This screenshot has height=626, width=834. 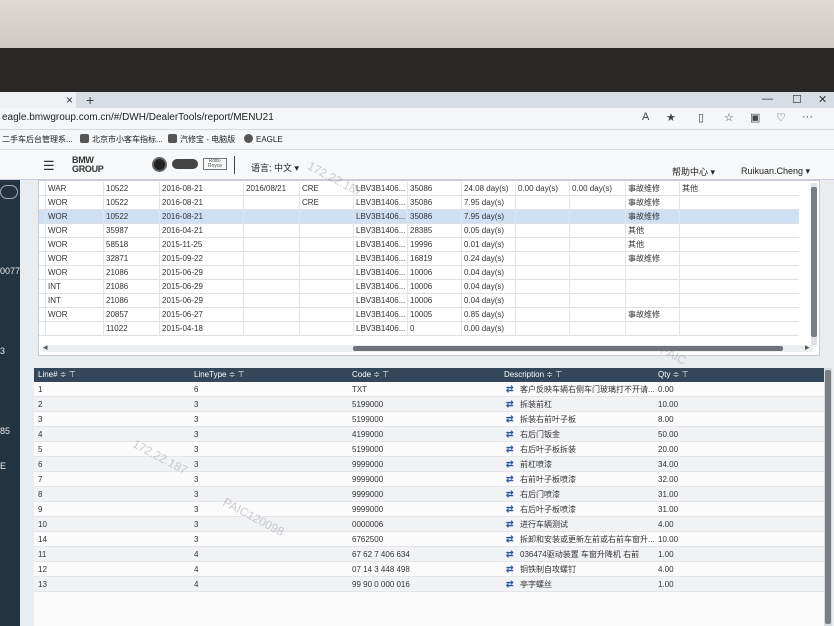 What do you see at coordinates (429, 524) in the screenshot?
I see `table-row: 10 3 0000006 ⇄ 进行车辆测试 4.00` at bounding box center [429, 524].